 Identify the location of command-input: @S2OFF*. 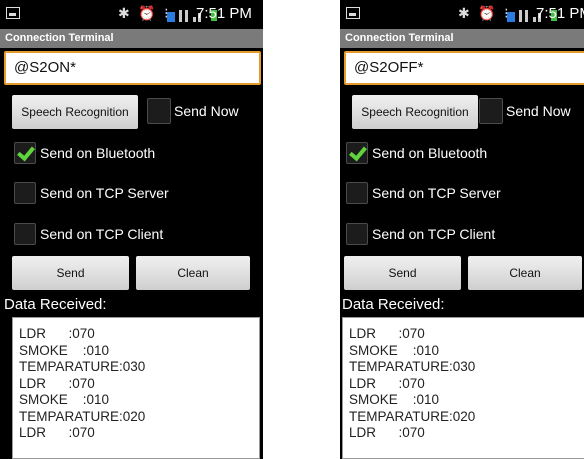
(464, 68).